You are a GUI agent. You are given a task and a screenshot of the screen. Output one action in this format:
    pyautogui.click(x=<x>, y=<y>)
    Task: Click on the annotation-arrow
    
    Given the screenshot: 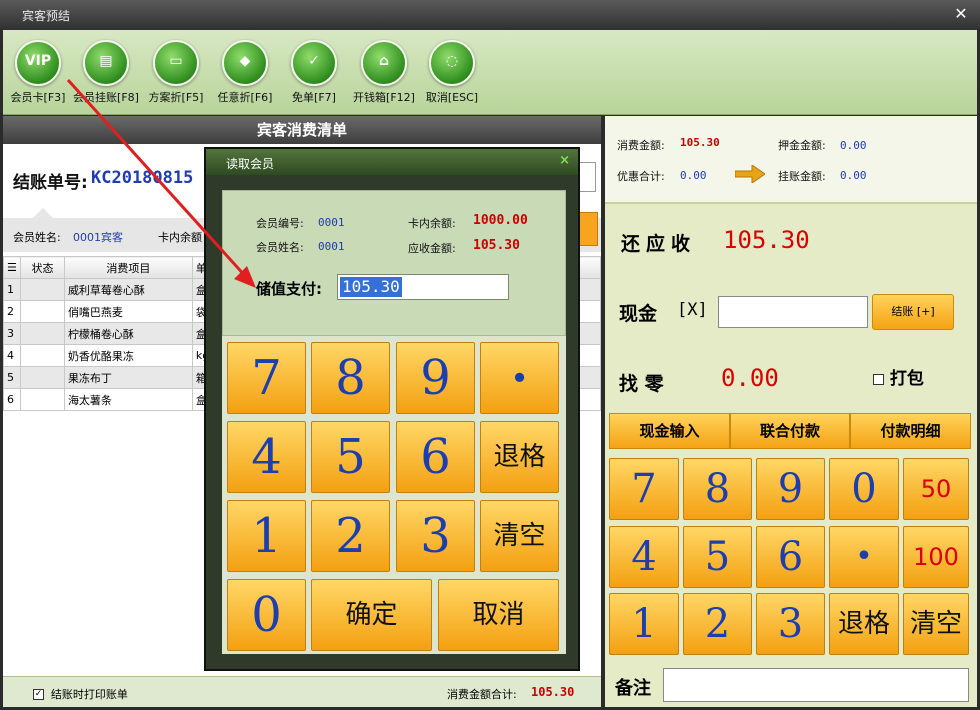 What is the action you would take?
    pyautogui.click(x=161, y=183)
    